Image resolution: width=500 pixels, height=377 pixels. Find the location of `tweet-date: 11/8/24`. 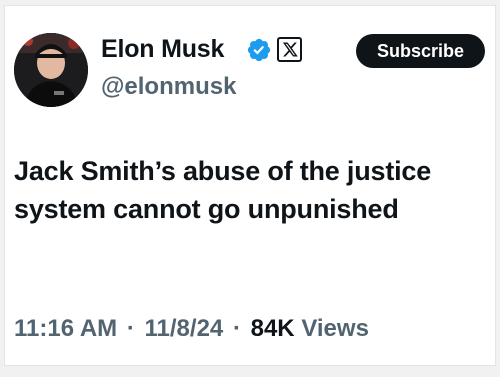

tweet-date: 11/8/24 is located at coordinates (184, 328).